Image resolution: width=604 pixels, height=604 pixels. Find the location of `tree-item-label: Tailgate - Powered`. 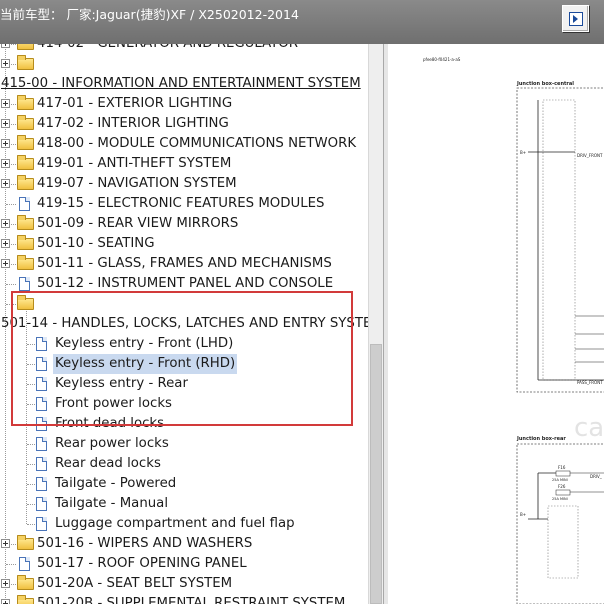

tree-item-label: Tailgate - Powered is located at coordinates (116, 483).